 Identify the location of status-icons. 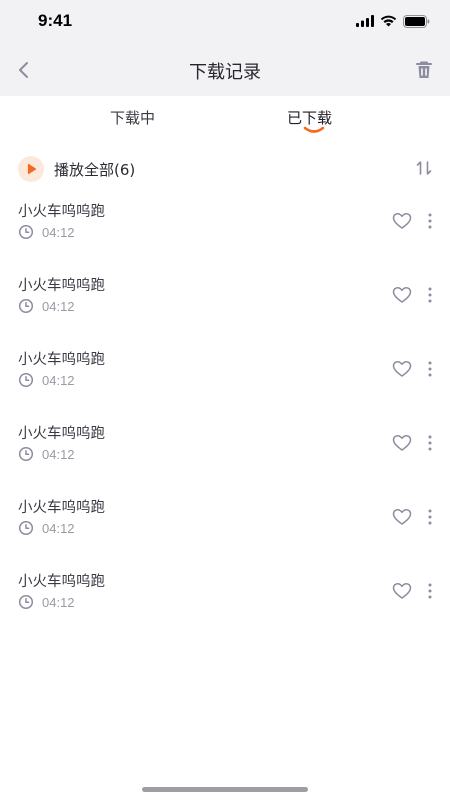
(393, 21).